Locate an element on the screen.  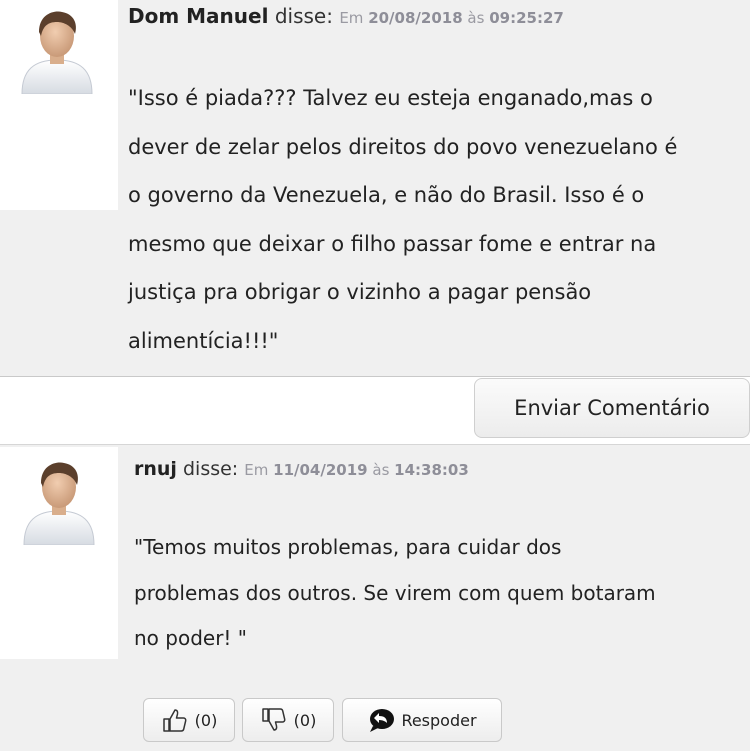
send-comment-button: Enviar Comentário is located at coordinates (612, 408).